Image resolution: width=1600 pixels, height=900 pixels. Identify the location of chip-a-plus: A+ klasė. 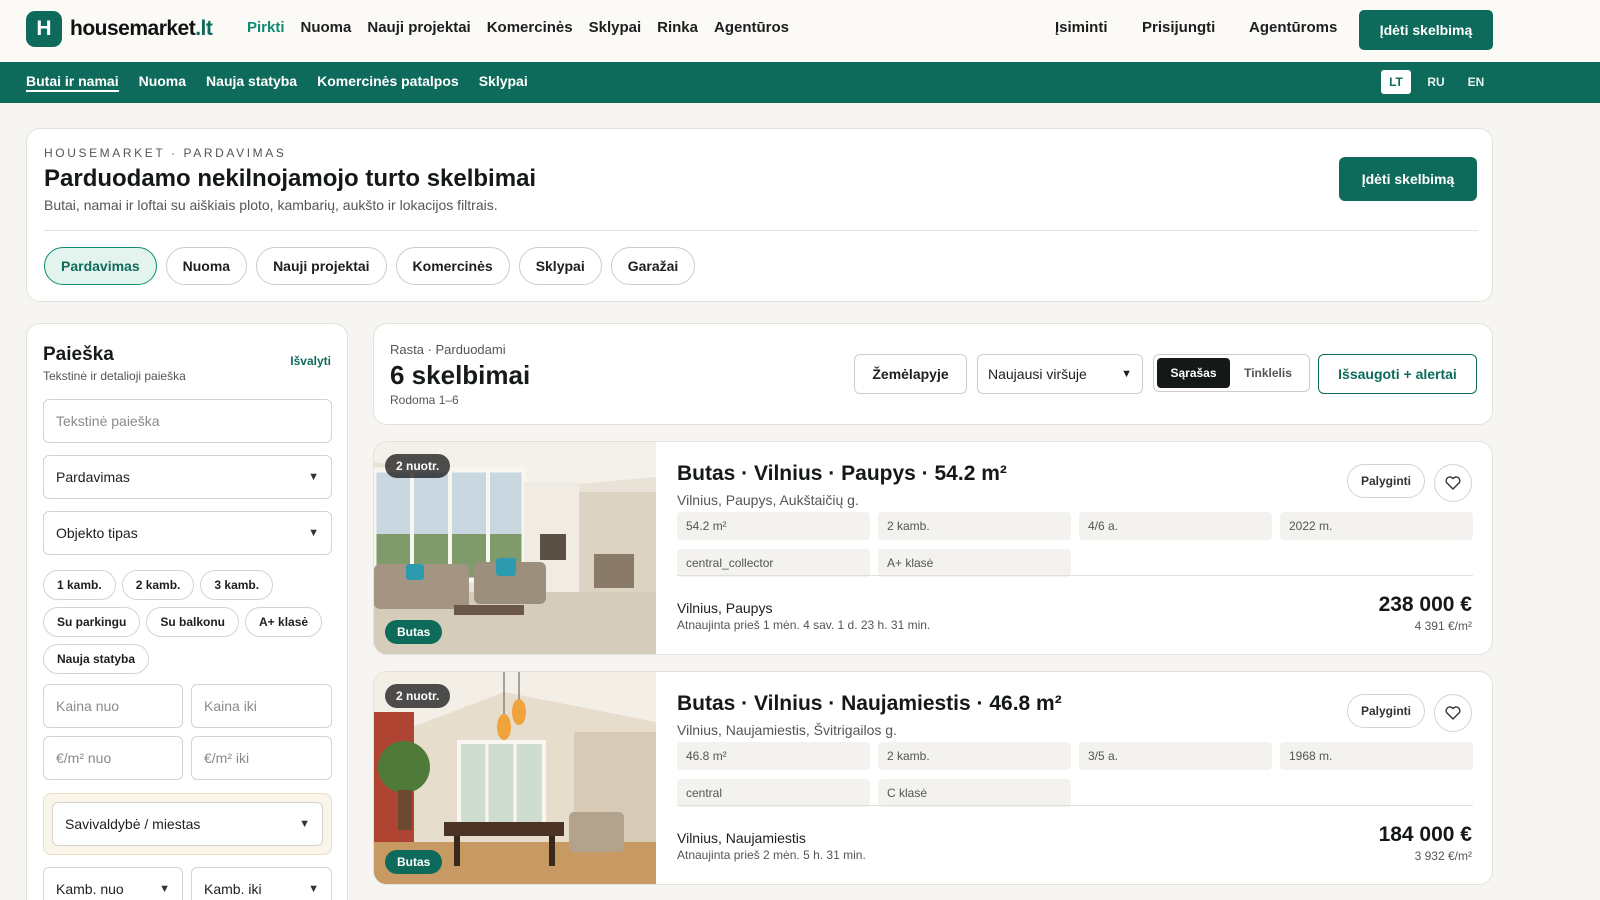
(284, 622).